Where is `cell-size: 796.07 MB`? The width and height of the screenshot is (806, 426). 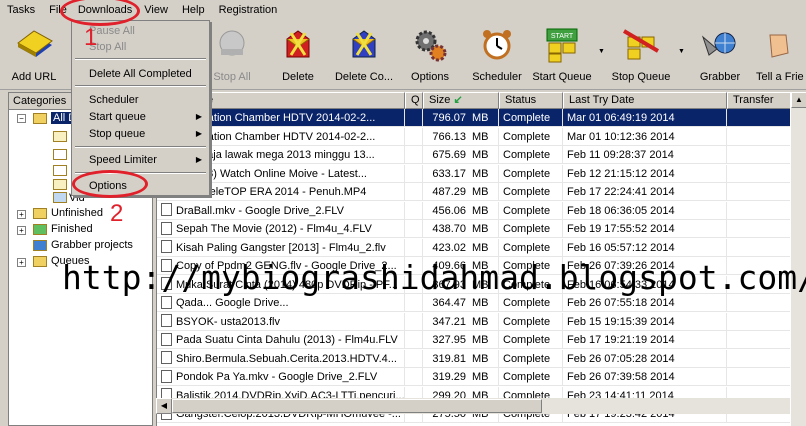
cell-size: 796.07 MB is located at coordinates (461, 118).